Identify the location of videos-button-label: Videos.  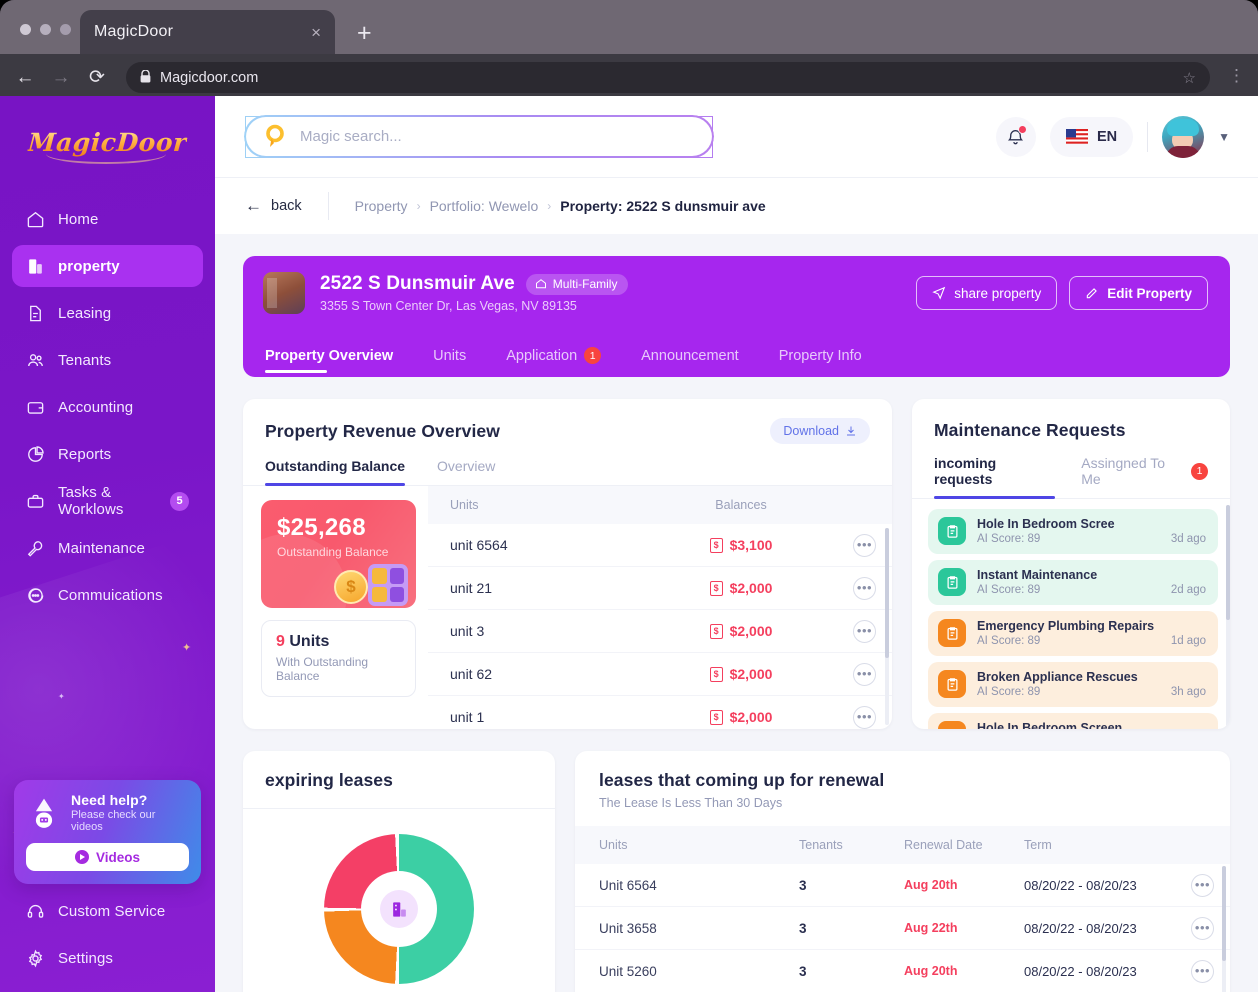
(118, 857).